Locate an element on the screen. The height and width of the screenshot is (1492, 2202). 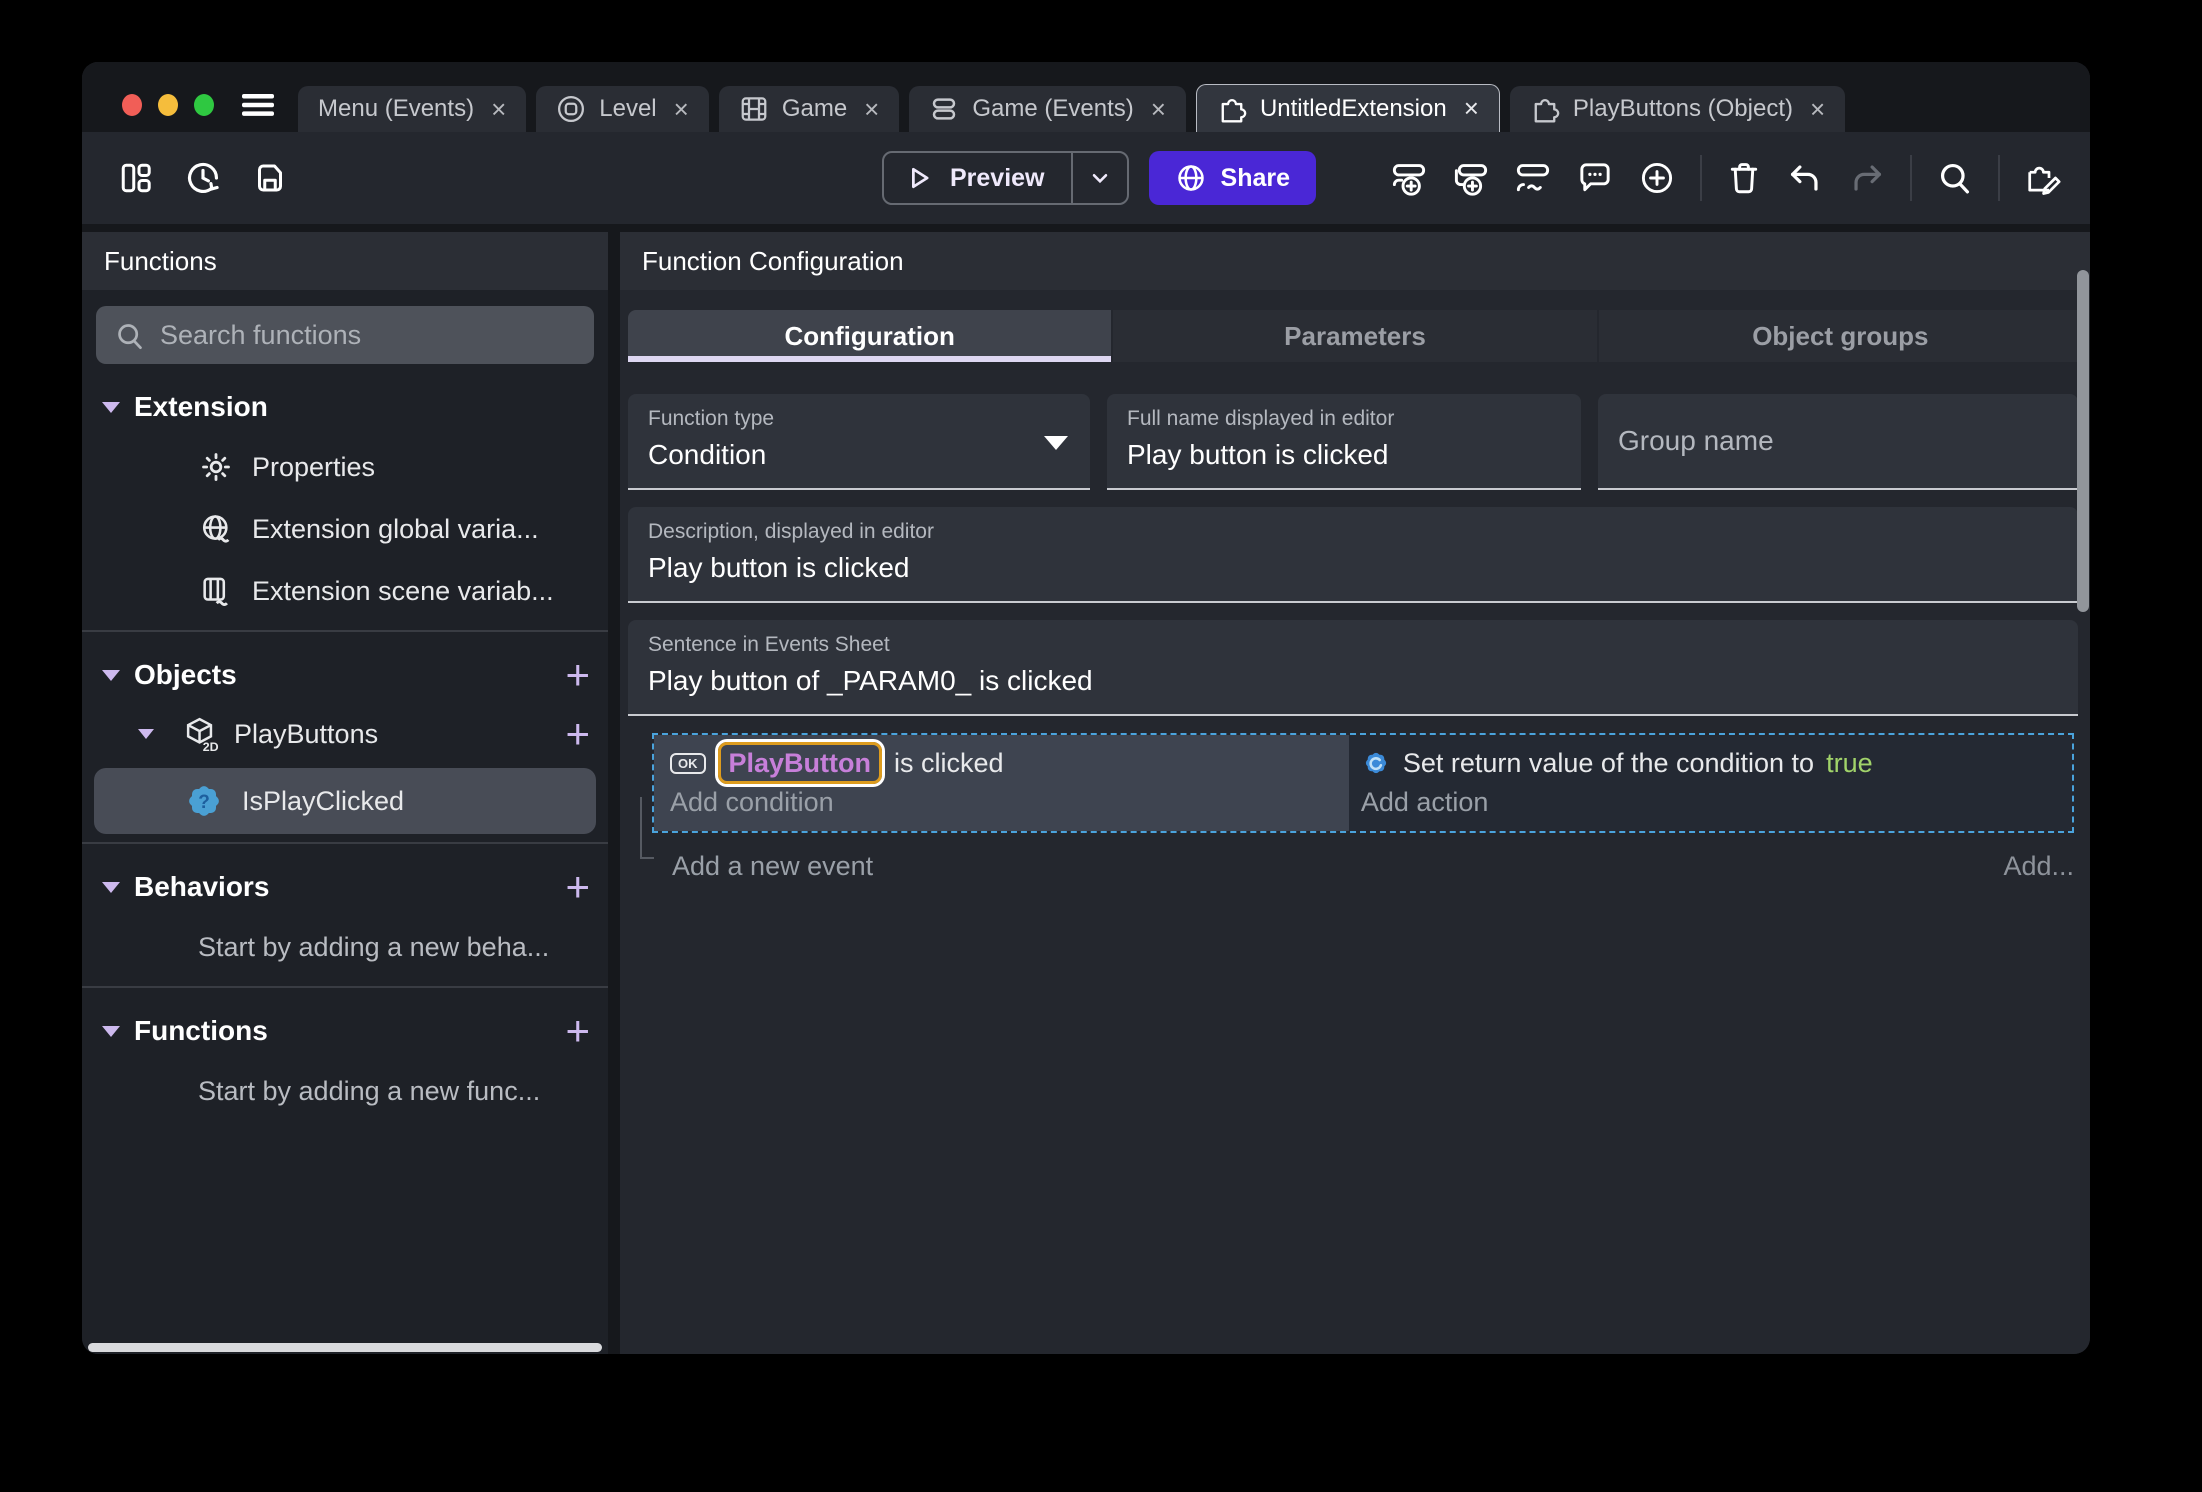
add-object-button: + is located at coordinates (577, 675).